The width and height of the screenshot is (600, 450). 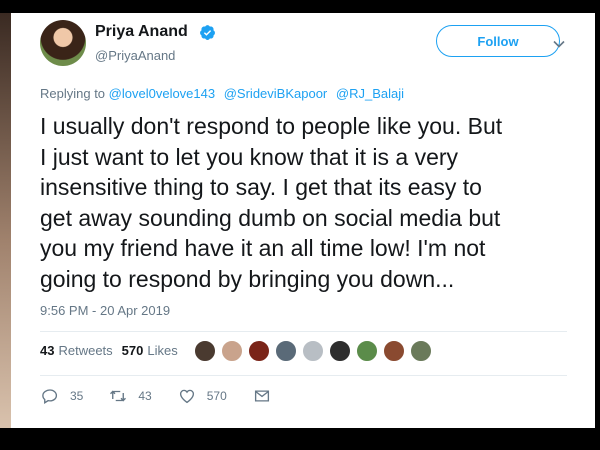 I want to click on like-icon, so click(x=186, y=396).